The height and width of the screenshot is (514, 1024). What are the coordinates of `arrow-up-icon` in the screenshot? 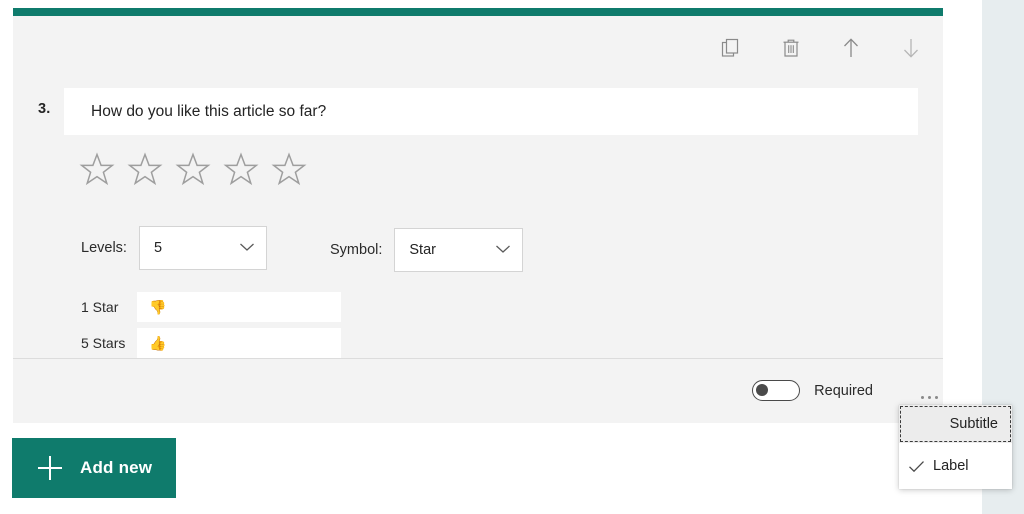 It's located at (851, 48).